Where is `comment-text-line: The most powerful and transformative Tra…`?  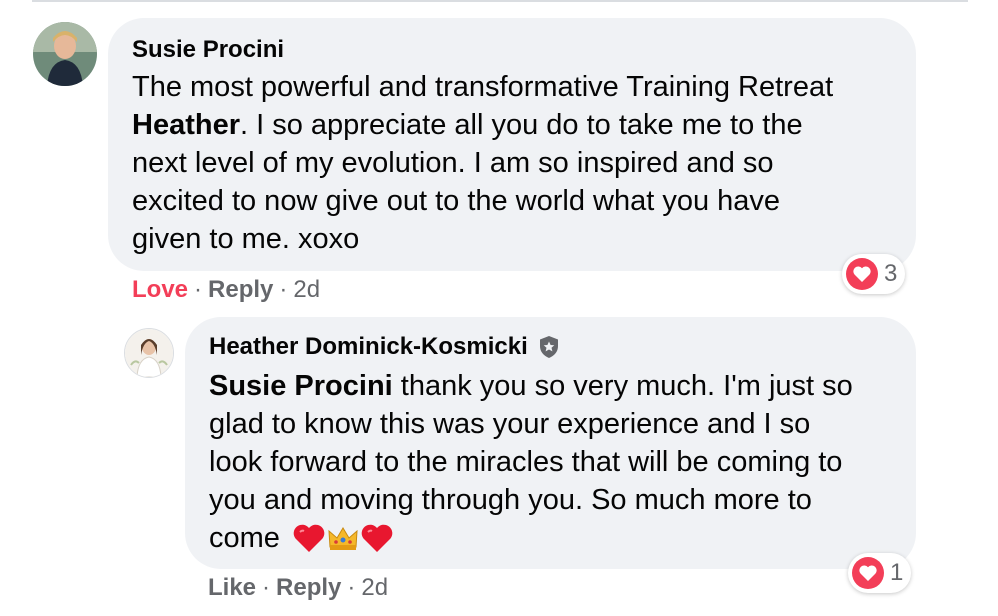
comment-text-line: The most powerful and transformative Tra… is located at coordinates (483, 87).